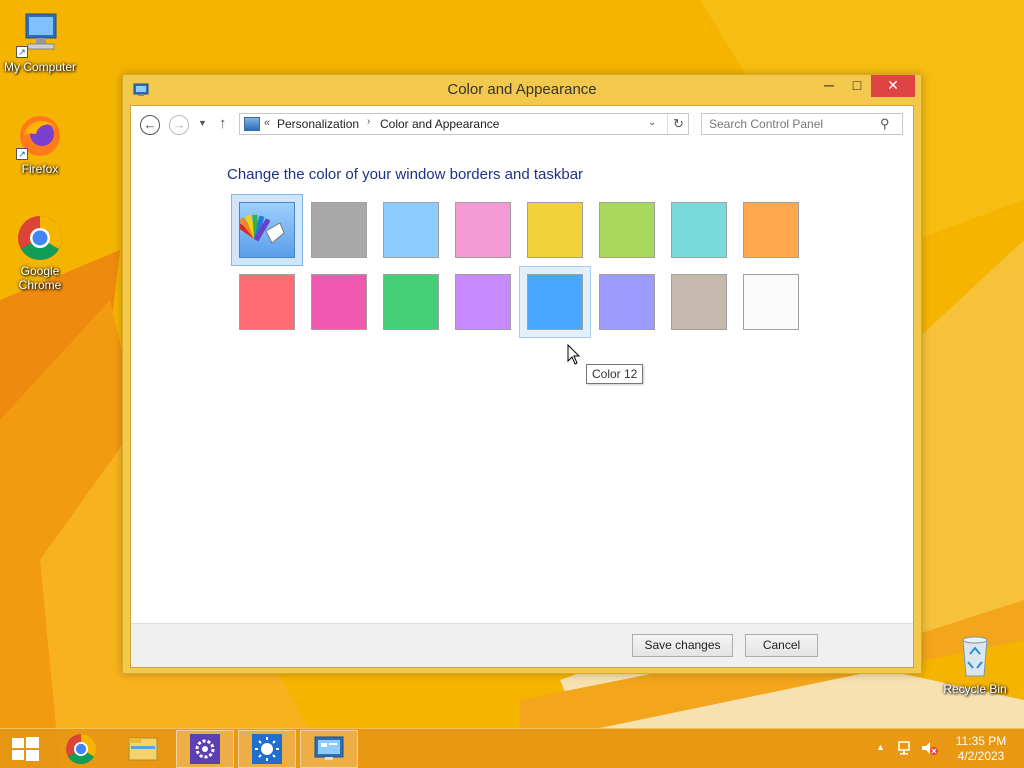 Image resolution: width=1024 pixels, height=768 pixels. I want to click on forward-button: →, so click(179, 125).